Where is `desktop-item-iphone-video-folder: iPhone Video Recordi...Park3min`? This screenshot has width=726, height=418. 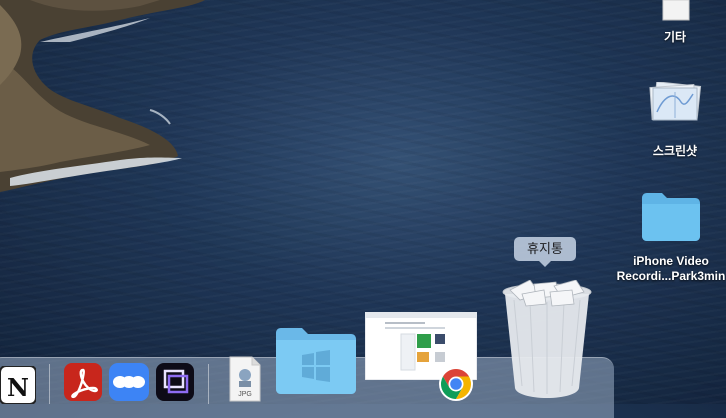 desktop-item-iphone-video-folder: iPhone Video Recordi...Park3min is located at coordinates (671, 237).